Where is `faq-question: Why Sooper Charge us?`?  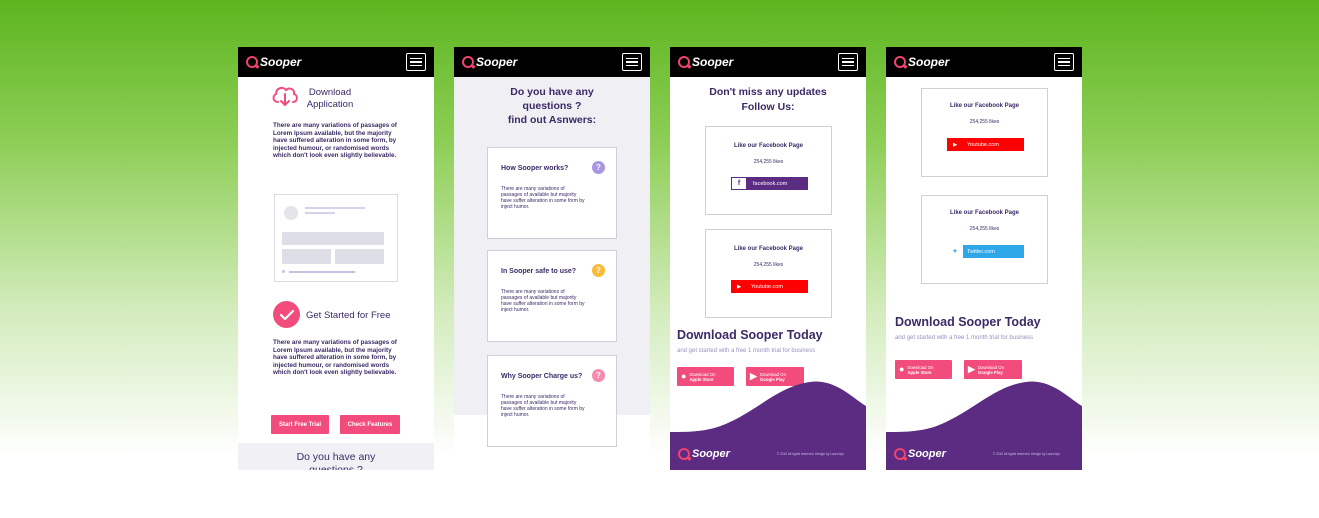 faq-question: Why Sooper Charge us? is located at coordinates (542, 376).